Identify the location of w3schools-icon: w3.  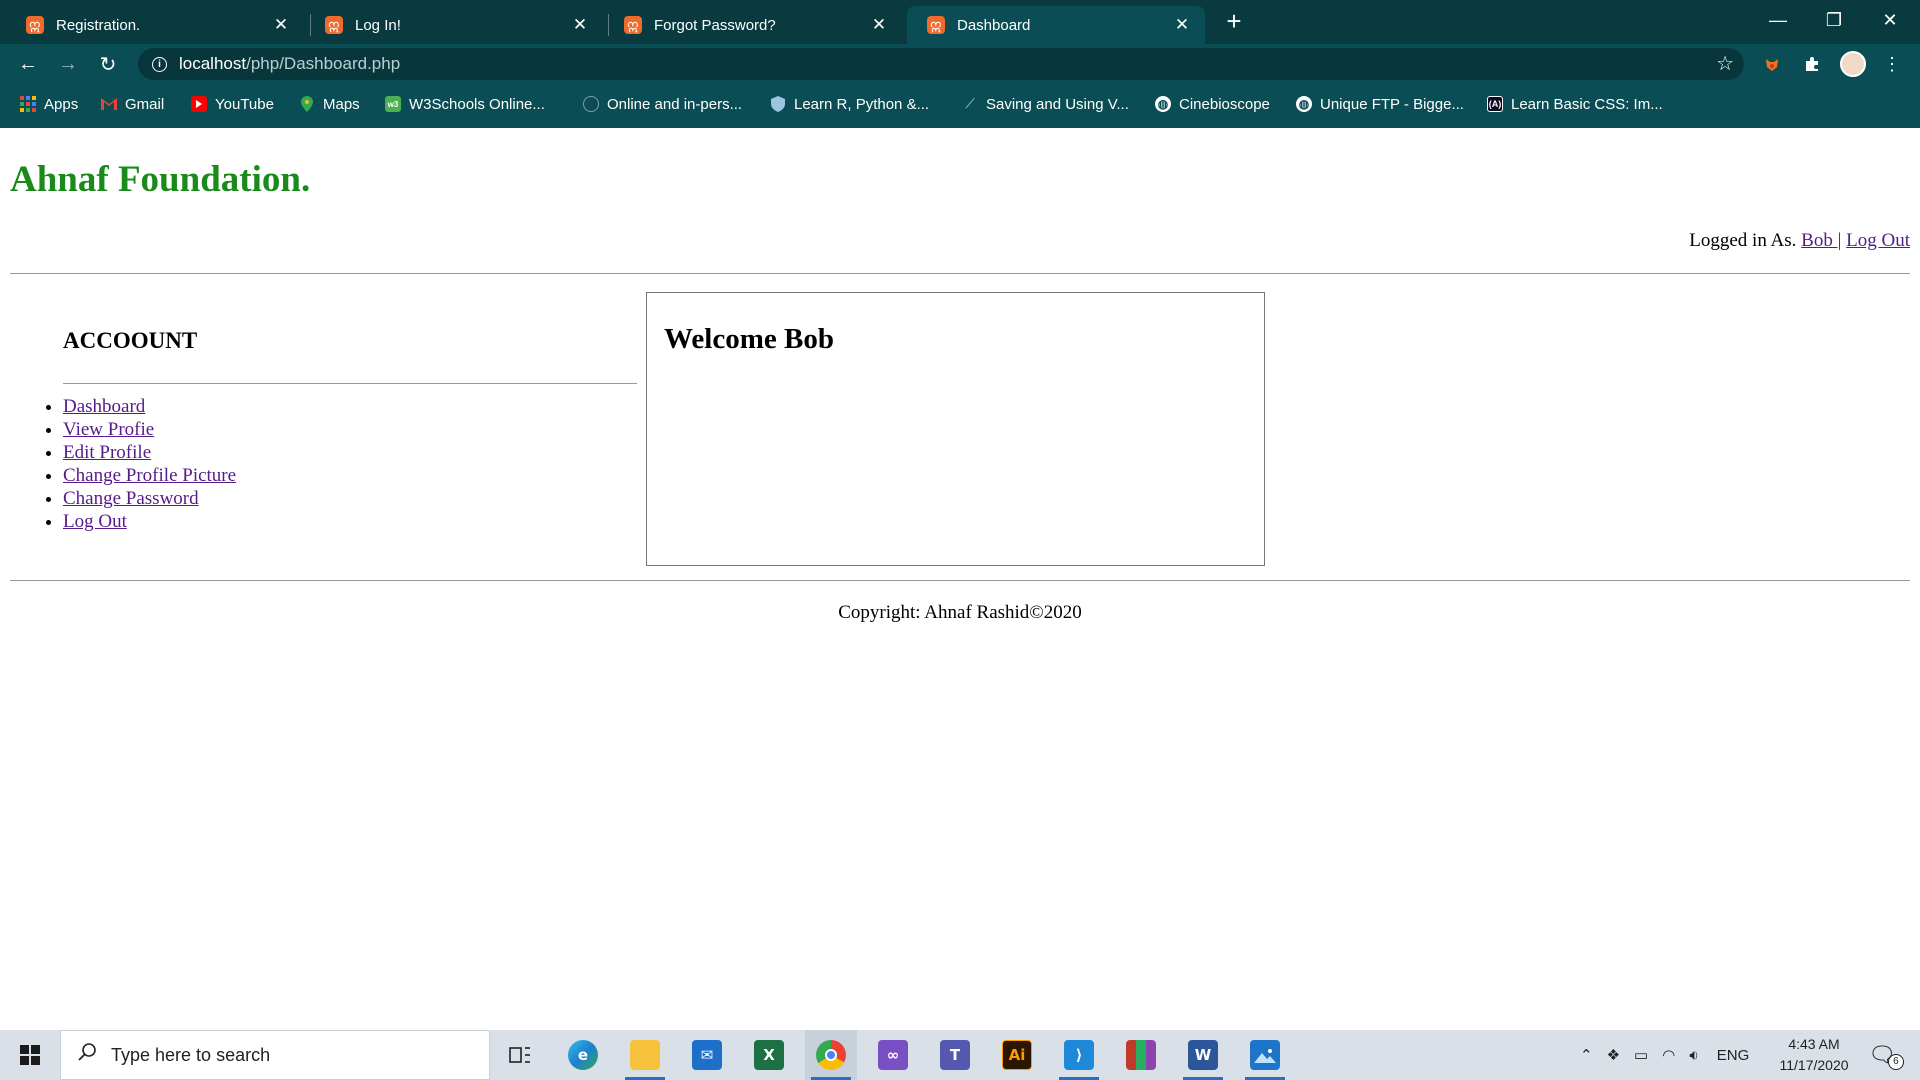
(393, 104).